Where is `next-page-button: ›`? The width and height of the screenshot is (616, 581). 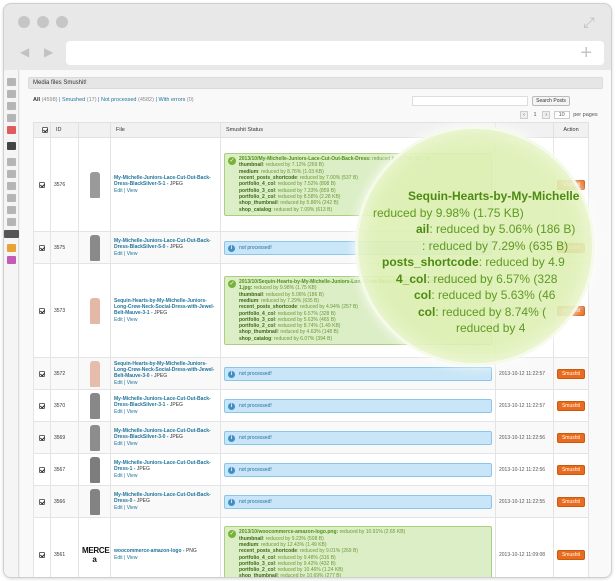
next-page-button: › is located at coordinates (546, 115).